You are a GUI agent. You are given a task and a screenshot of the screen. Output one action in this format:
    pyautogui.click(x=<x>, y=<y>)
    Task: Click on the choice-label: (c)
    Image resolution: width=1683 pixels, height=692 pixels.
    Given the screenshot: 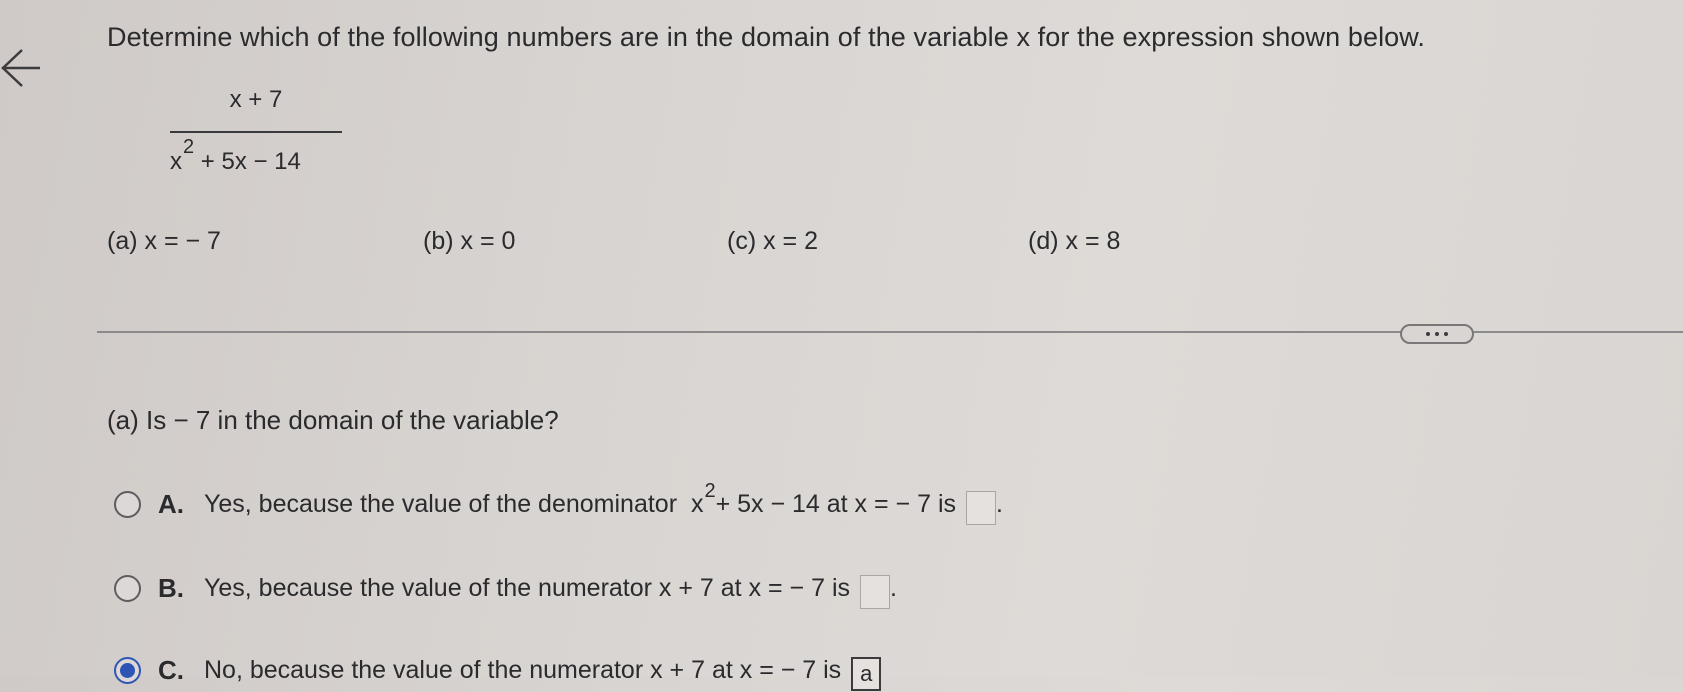 What is the action you would take?
    pyautogui.click(x=742, y=241)
    